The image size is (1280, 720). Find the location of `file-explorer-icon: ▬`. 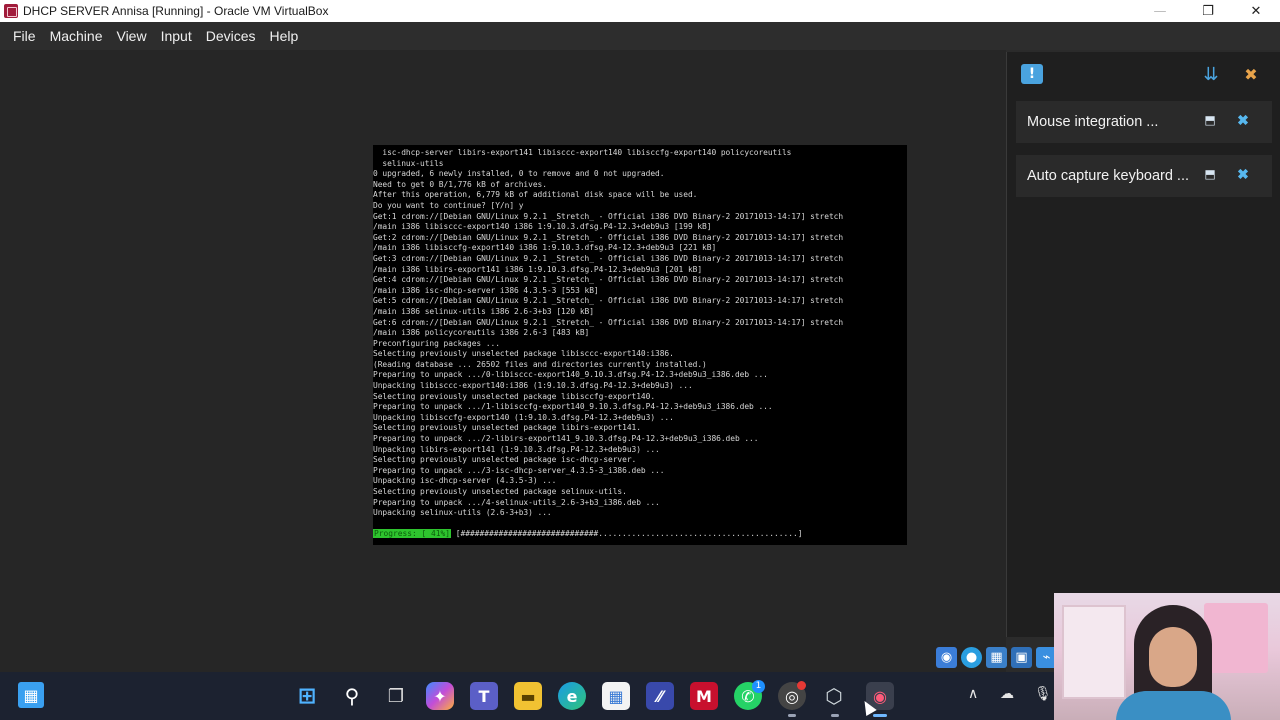

file-explorer-icon: ▬ is located at coordinates (528, 696).